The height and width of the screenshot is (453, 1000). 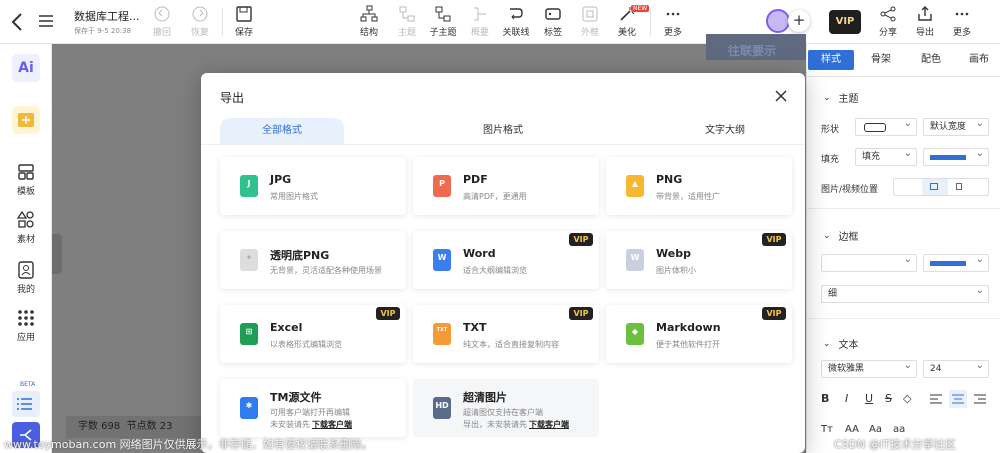 What do you see at coordinates (26, 270) in the screenshot?
I see `user-file-icon` at bounding box center [26, 270].